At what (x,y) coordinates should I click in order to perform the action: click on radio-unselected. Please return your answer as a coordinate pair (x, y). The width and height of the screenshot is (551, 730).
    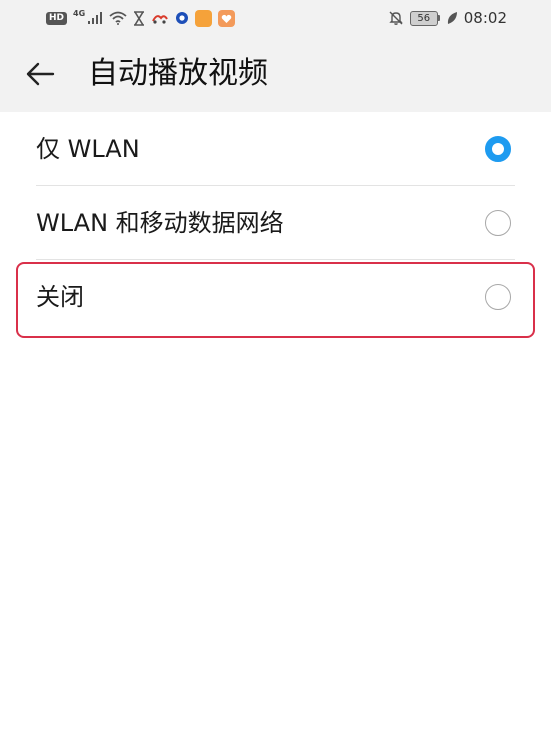
    Looking at the image, I should click on (498, 222).